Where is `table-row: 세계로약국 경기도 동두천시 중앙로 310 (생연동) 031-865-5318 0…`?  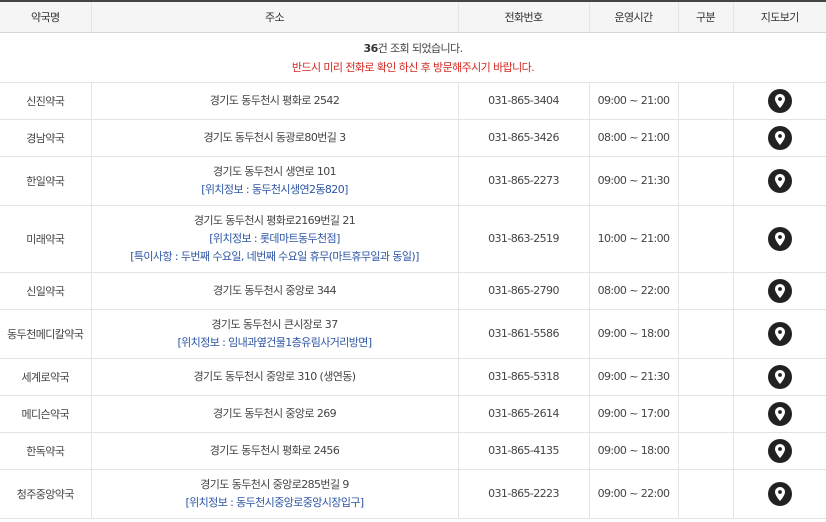
table-row: 세계로약국 경기도 동두천시 중앙로 310 (생연동) 031-865-5318 0… is located at coordinates (413, 377).